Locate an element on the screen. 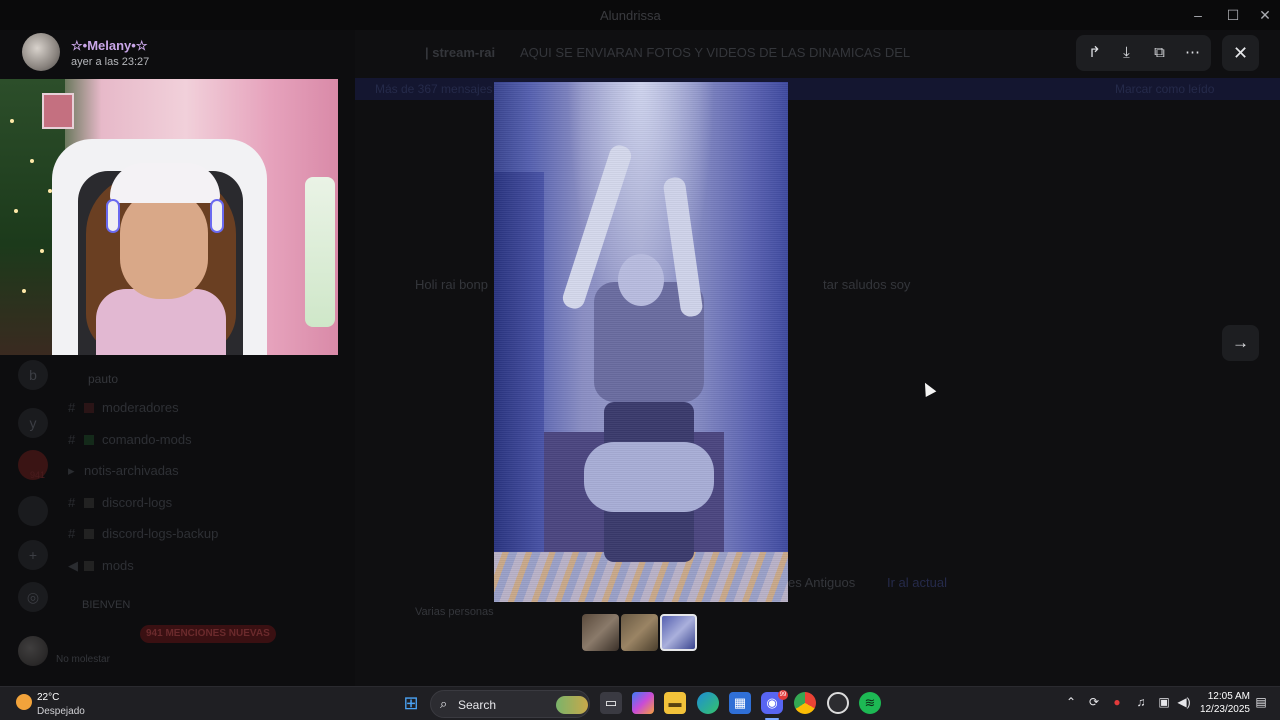 The height and width of the screenshot is (720, 1280). task-view-icon: ▭ is located at coordinates (611, 703).